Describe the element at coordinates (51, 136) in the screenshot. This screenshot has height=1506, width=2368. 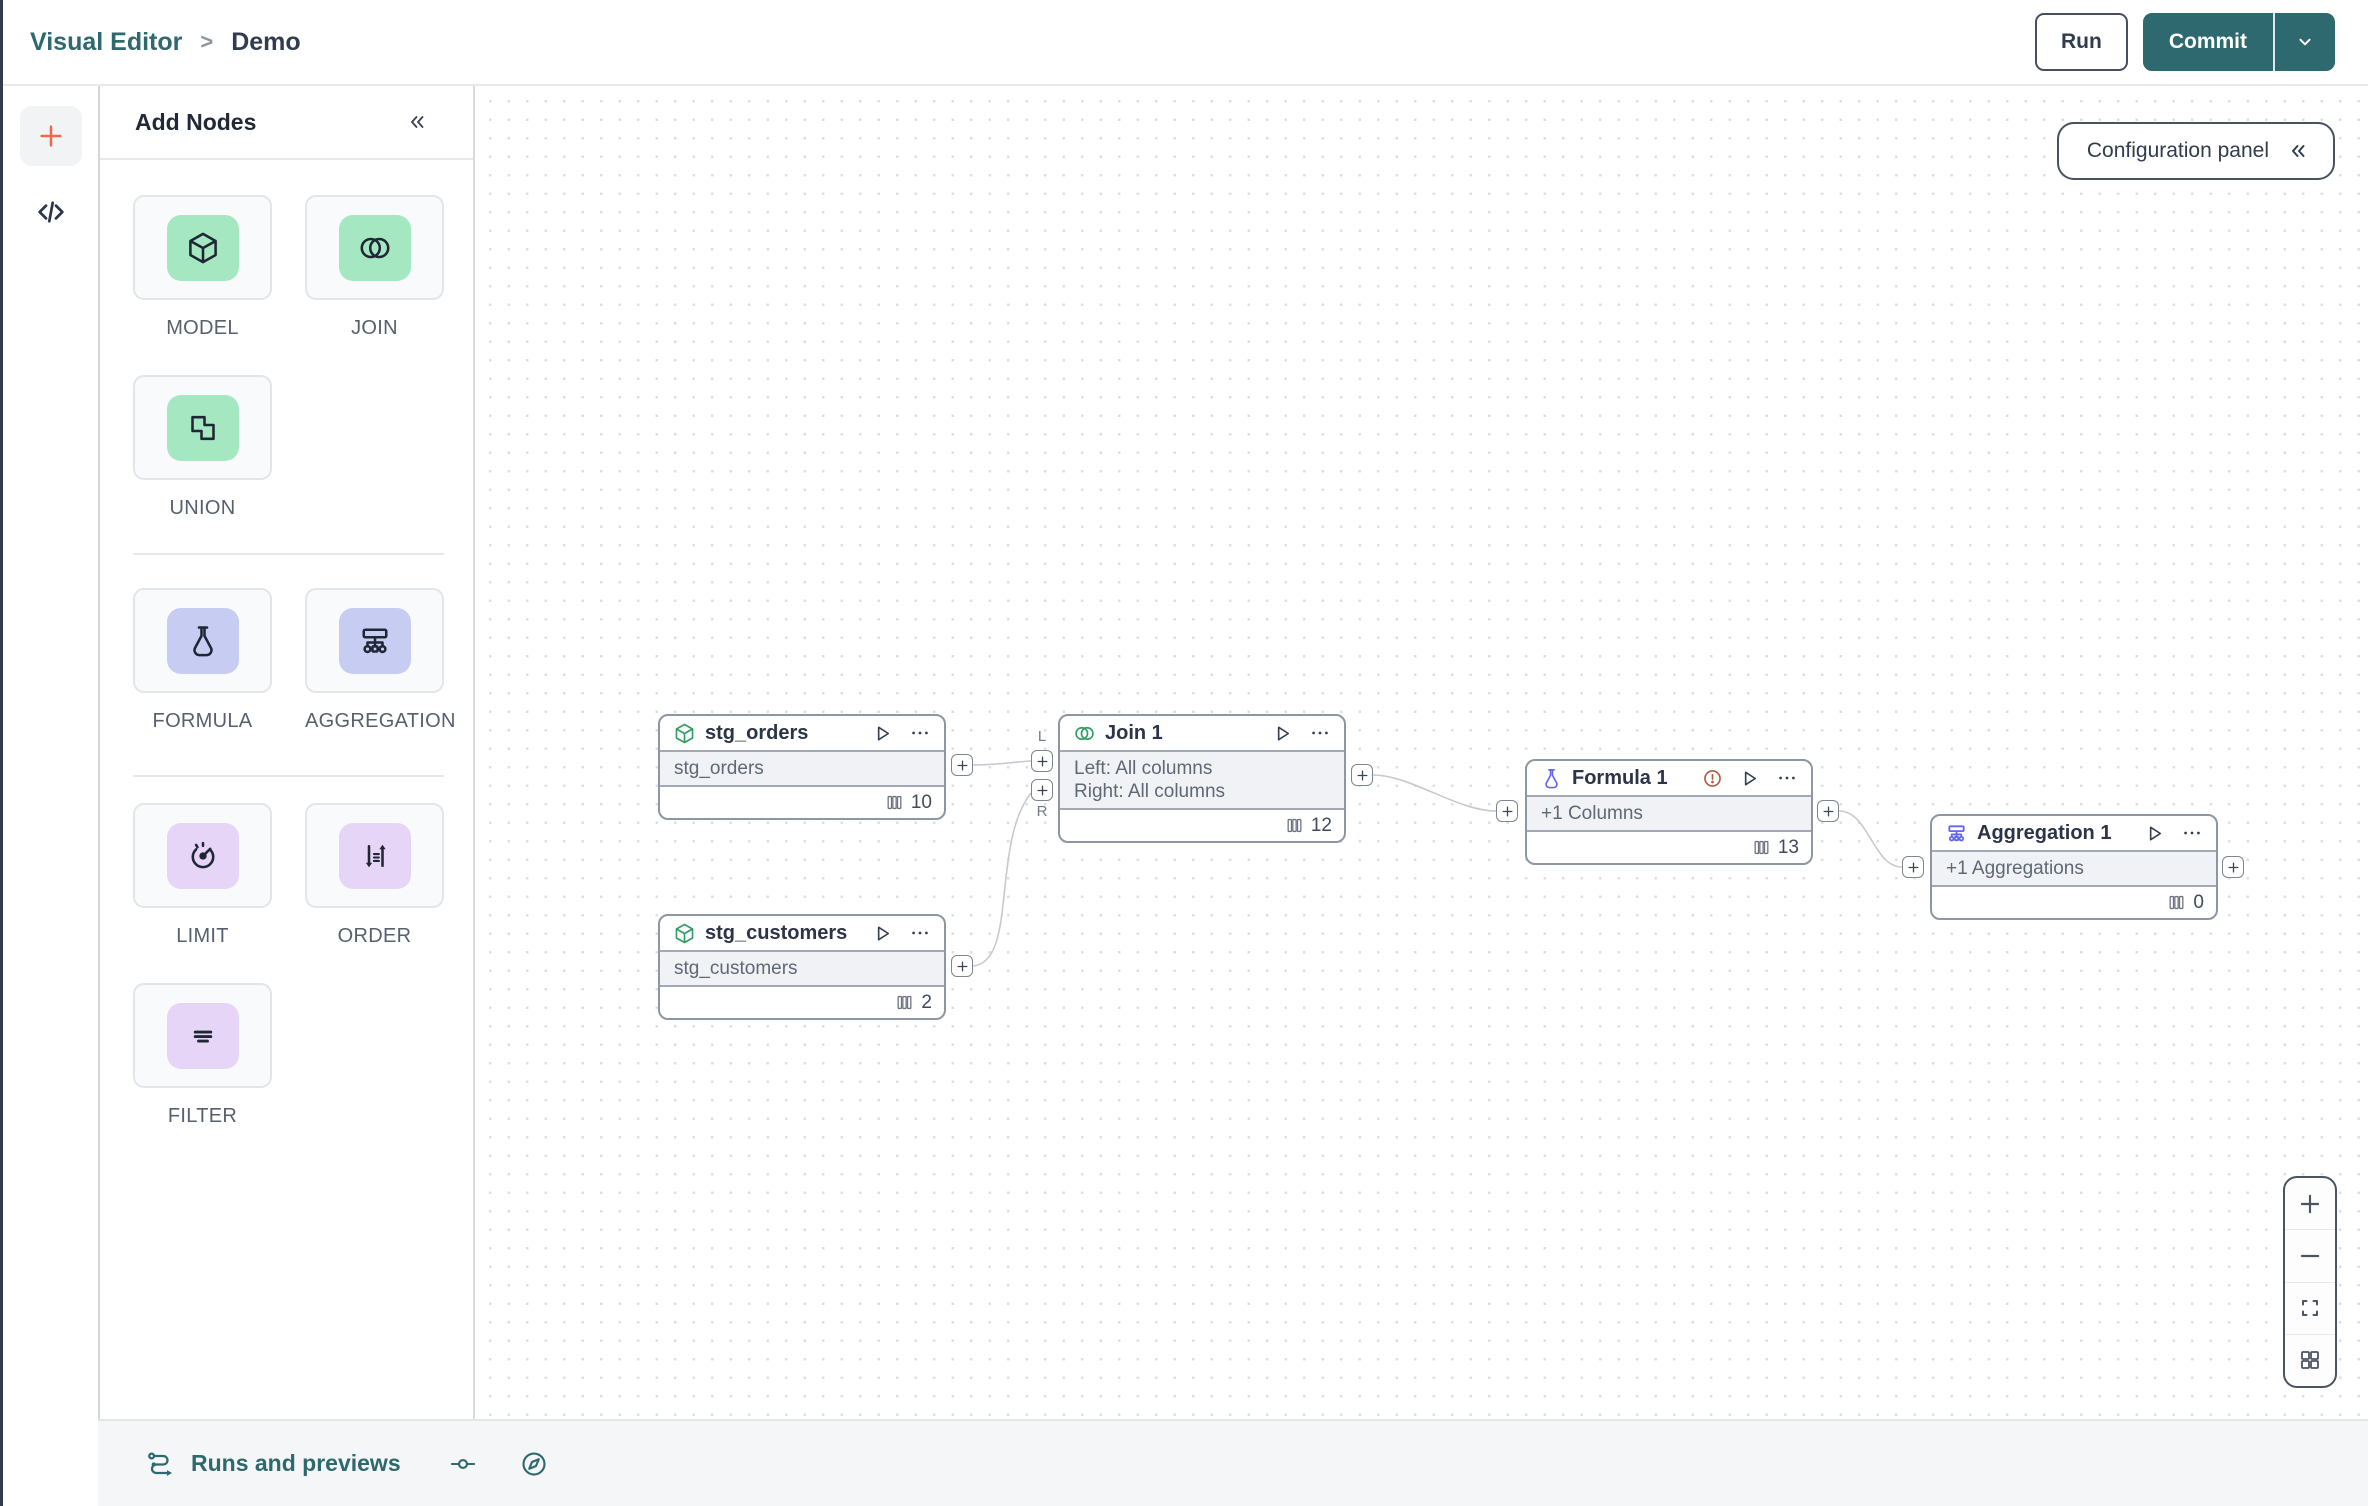
I see `add-button` at that location.